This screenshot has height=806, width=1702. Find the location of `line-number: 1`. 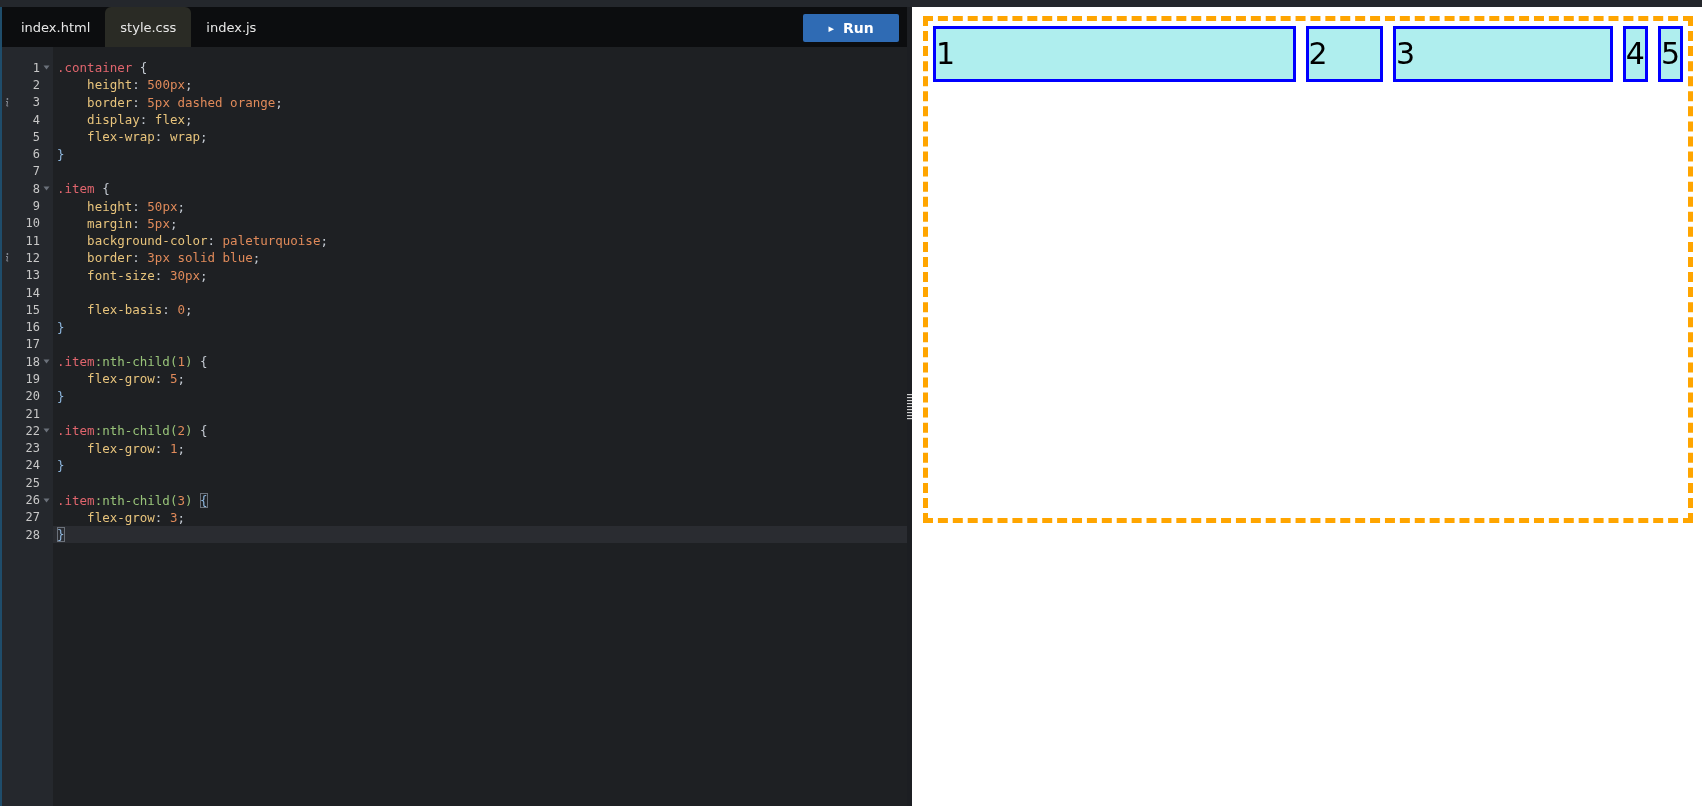

line-number: 1 is located at coordinates (35, 67).